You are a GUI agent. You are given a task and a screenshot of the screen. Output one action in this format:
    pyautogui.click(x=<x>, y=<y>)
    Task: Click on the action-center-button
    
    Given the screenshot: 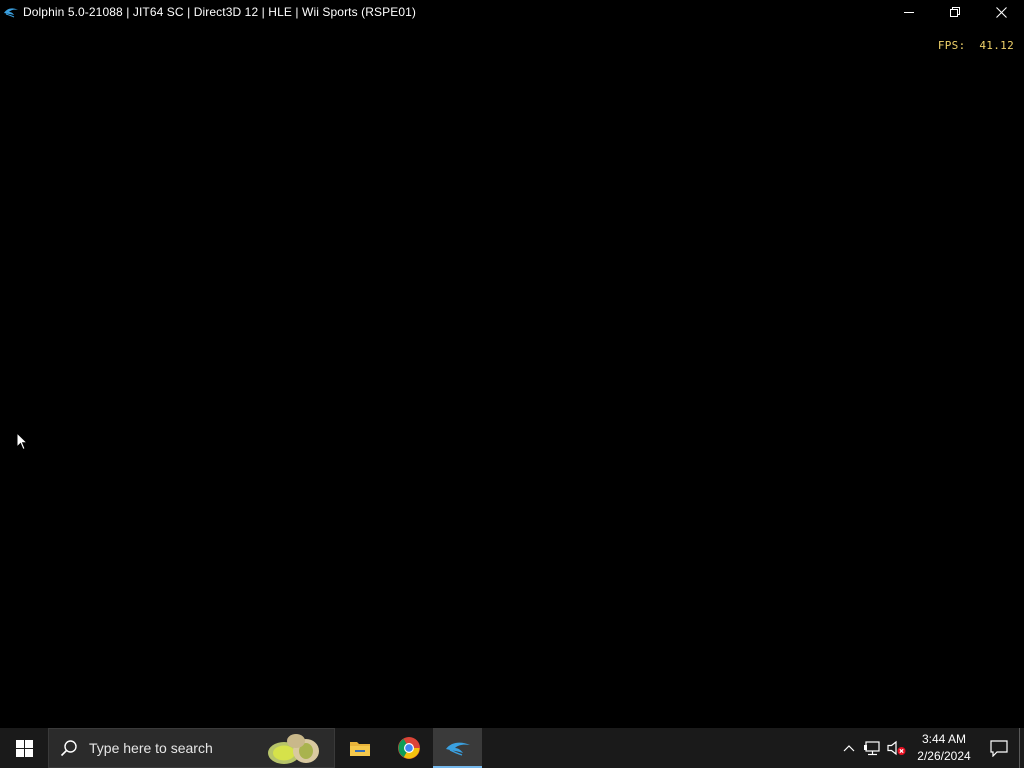 What is the action you would take?
    pyautogui.click(x=999, y=748)
    